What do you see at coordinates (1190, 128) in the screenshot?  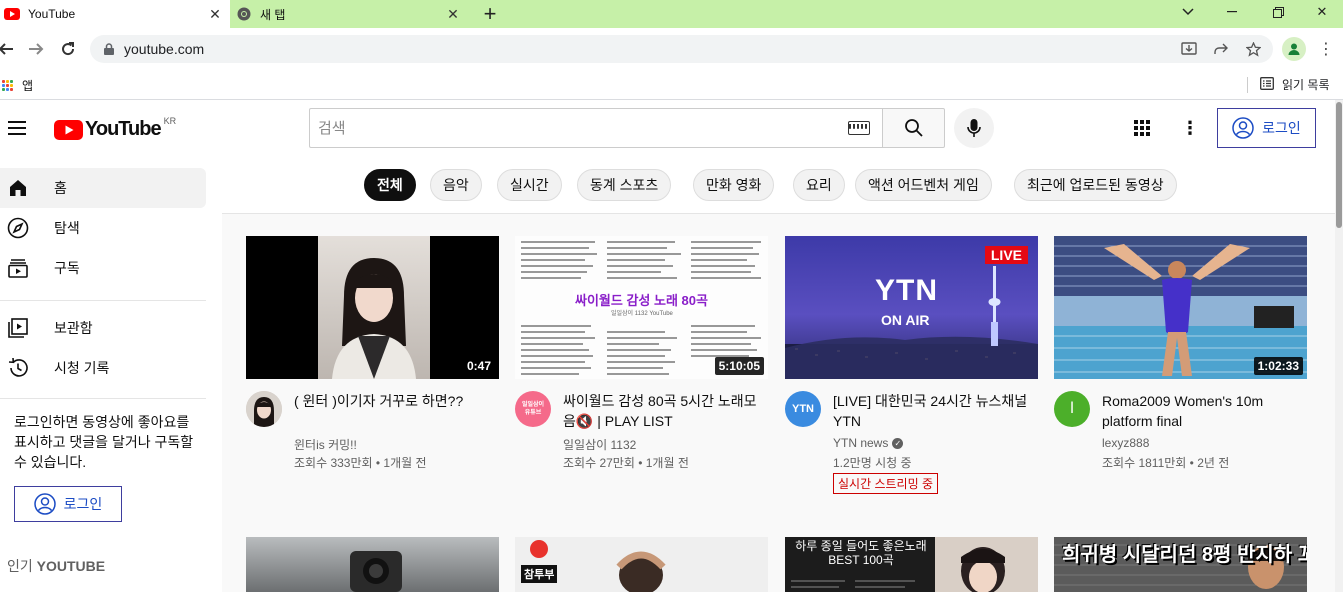 I see `settings-more-icon: ⋮` at bounding box center [1190, 128].